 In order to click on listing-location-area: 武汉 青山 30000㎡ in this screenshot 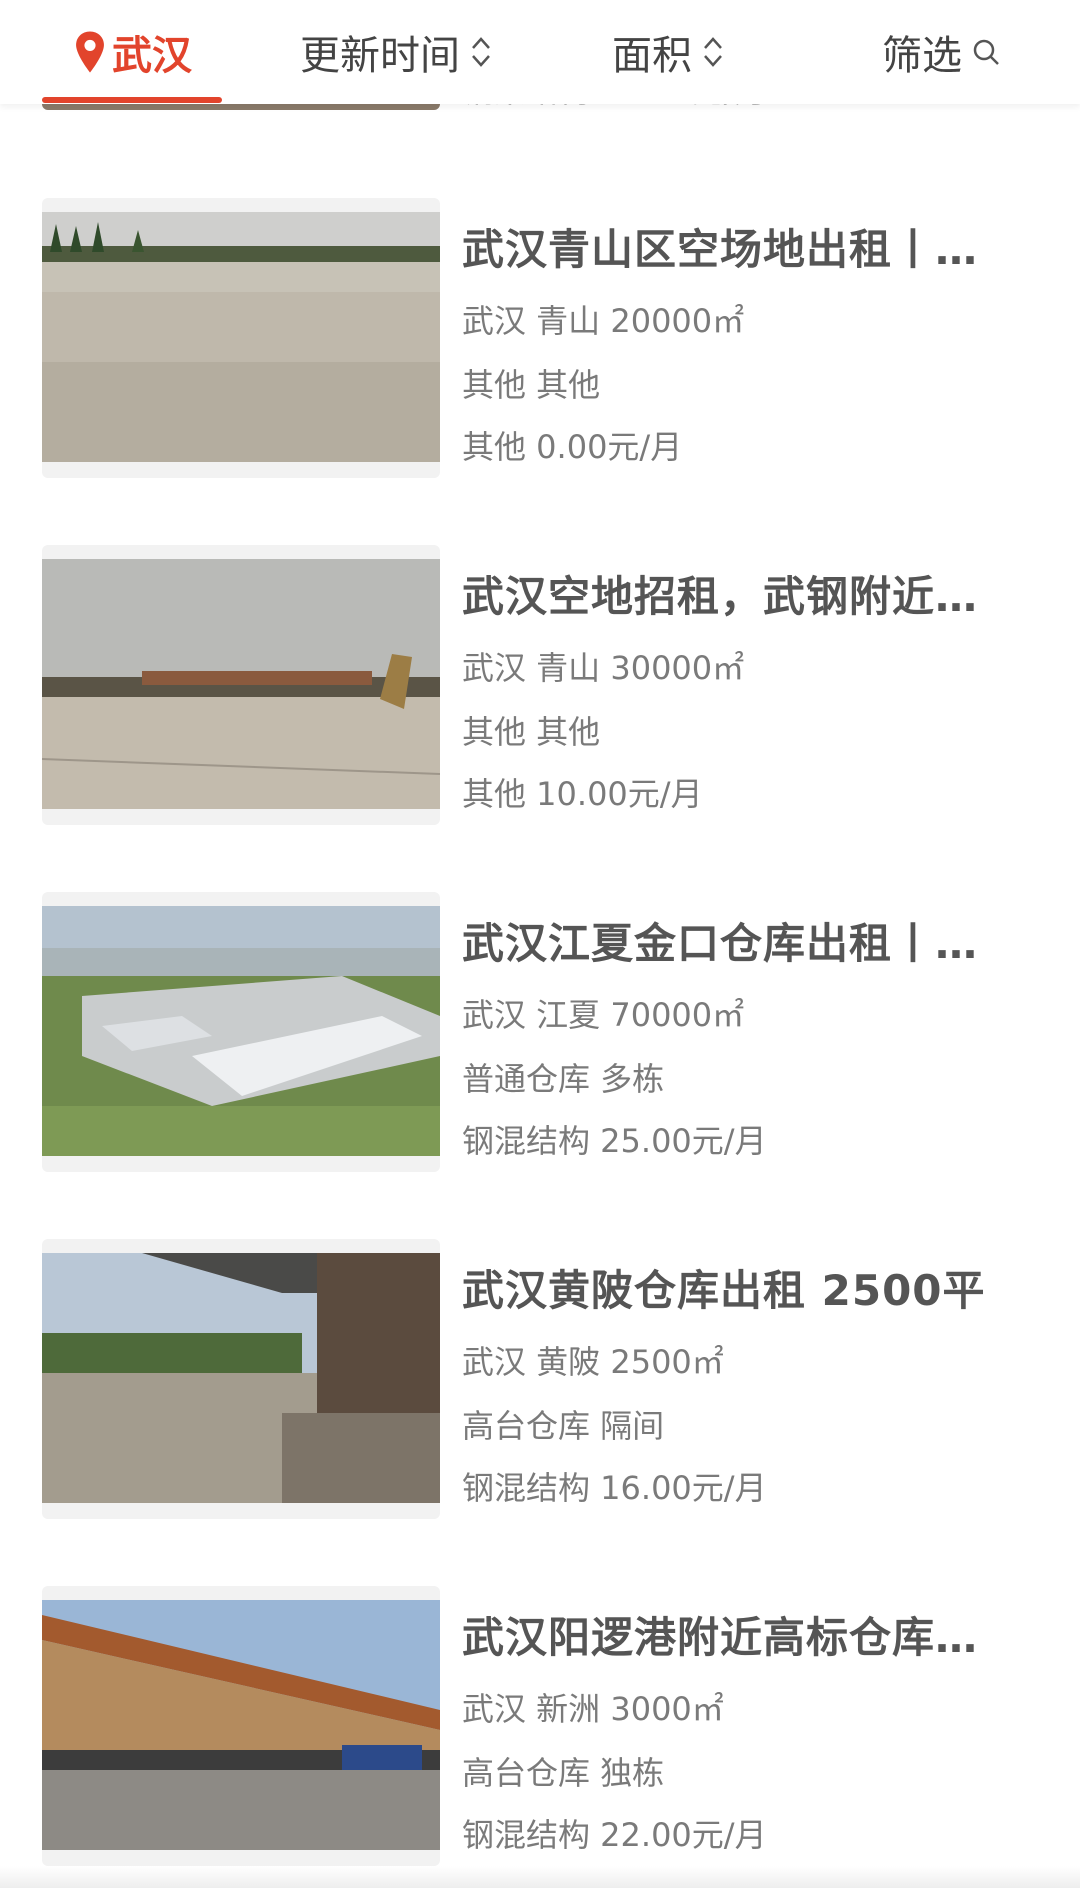, I will do `click(603, 668)`.